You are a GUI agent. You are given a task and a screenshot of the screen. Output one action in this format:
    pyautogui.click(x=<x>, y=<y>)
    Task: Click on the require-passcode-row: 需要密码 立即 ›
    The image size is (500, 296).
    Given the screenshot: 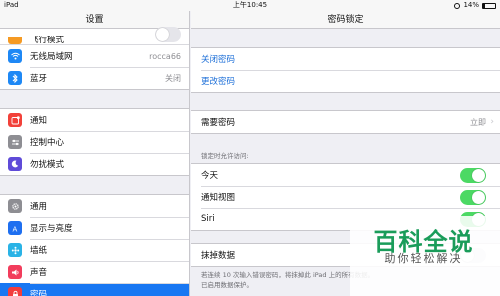 What is the action you would take?
    pyautogui.click(x=345, y=122)
    